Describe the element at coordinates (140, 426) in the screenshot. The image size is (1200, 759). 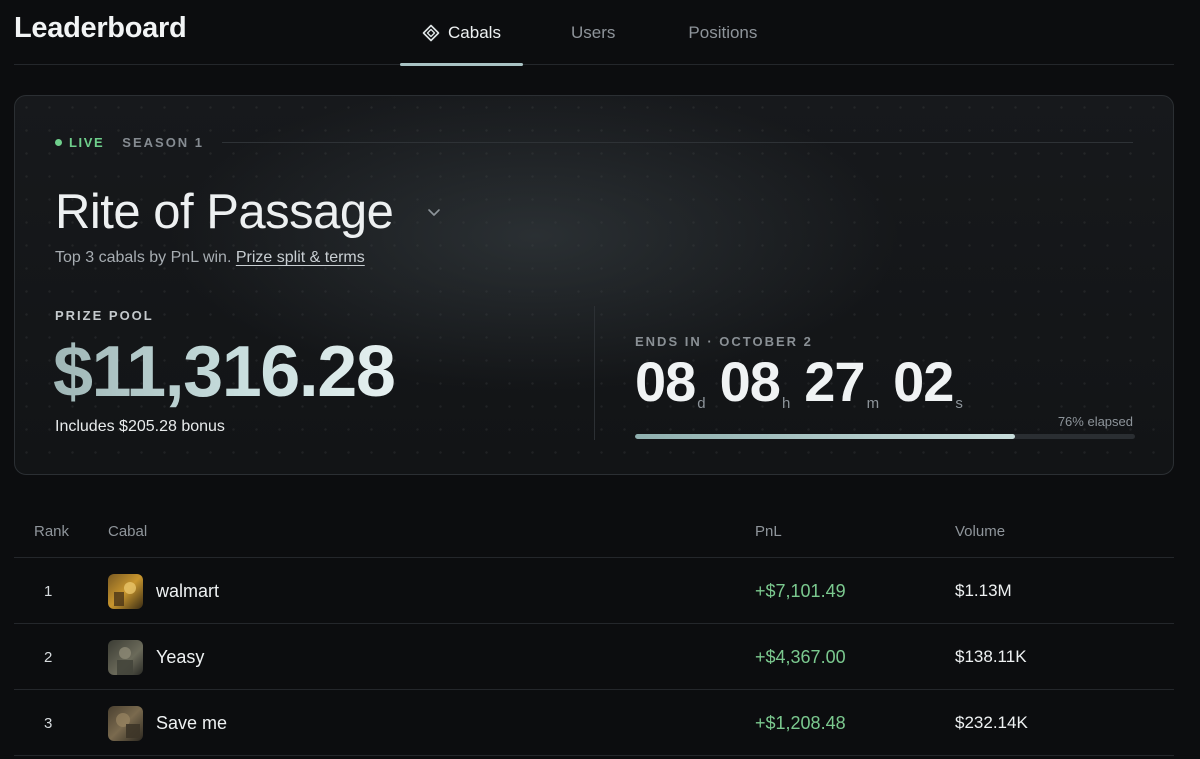
I see `prize-bonus: Includes $205.28 bonus` at that location.